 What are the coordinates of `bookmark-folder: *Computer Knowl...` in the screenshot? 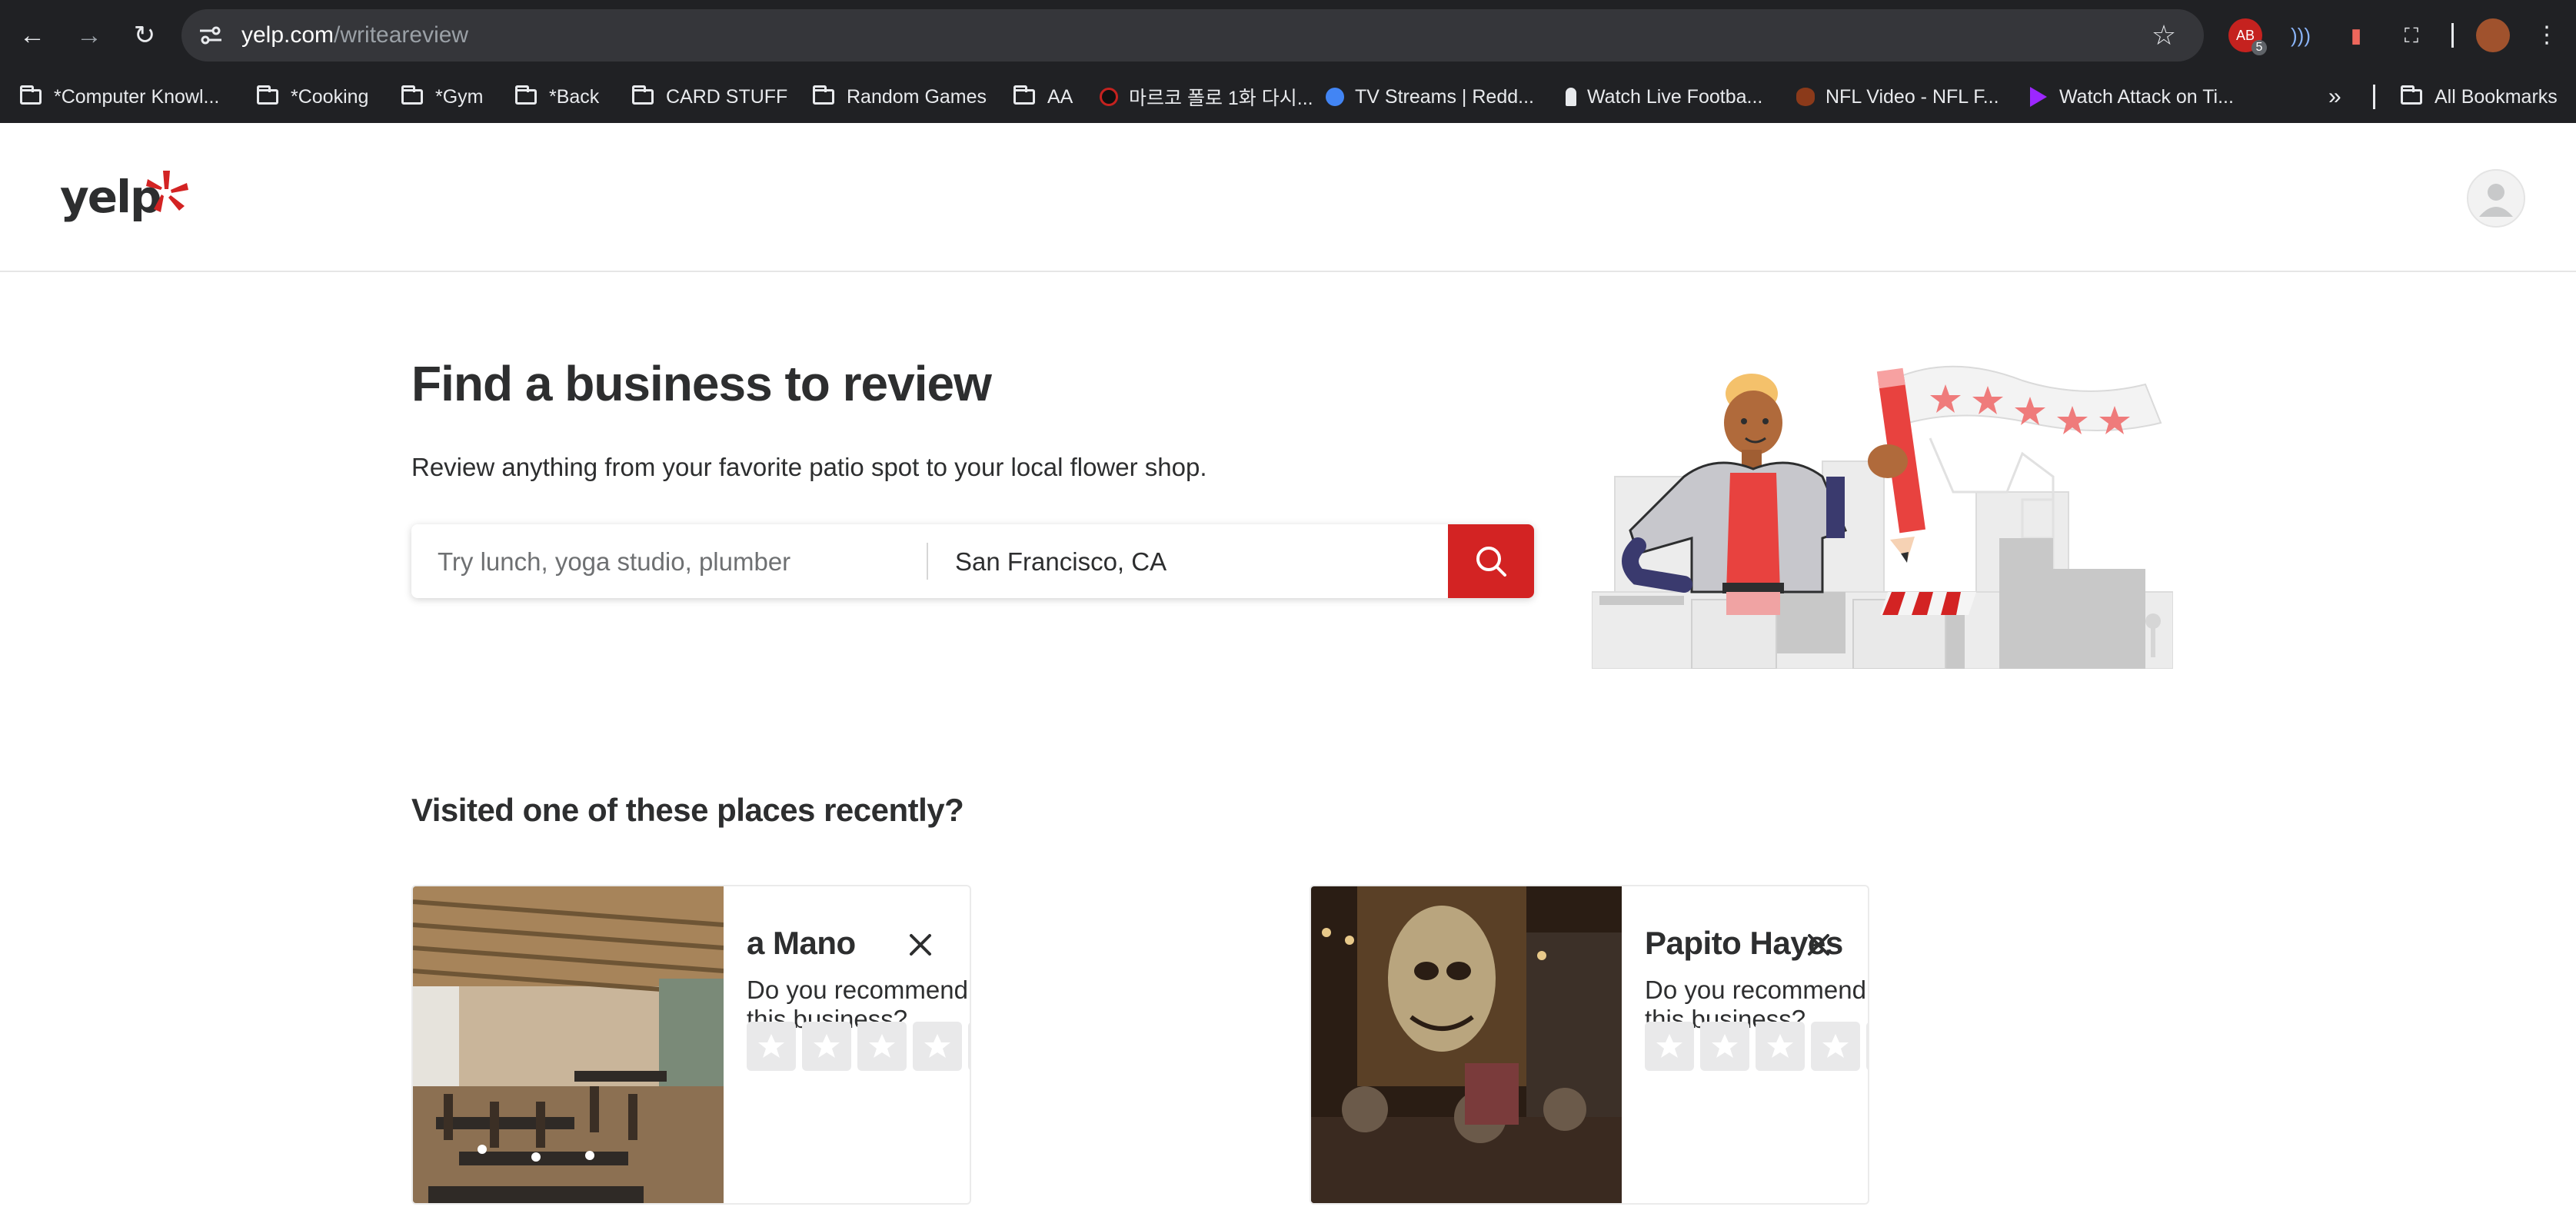 It's located at (119, 97).